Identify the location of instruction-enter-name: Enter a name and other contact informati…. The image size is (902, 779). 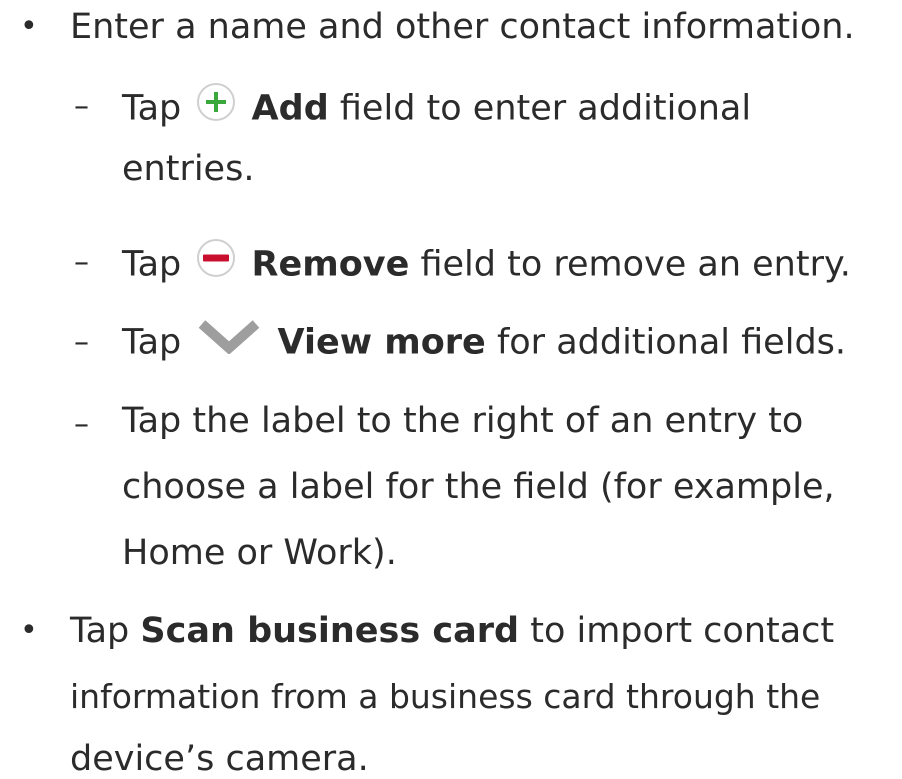
(462, 27).